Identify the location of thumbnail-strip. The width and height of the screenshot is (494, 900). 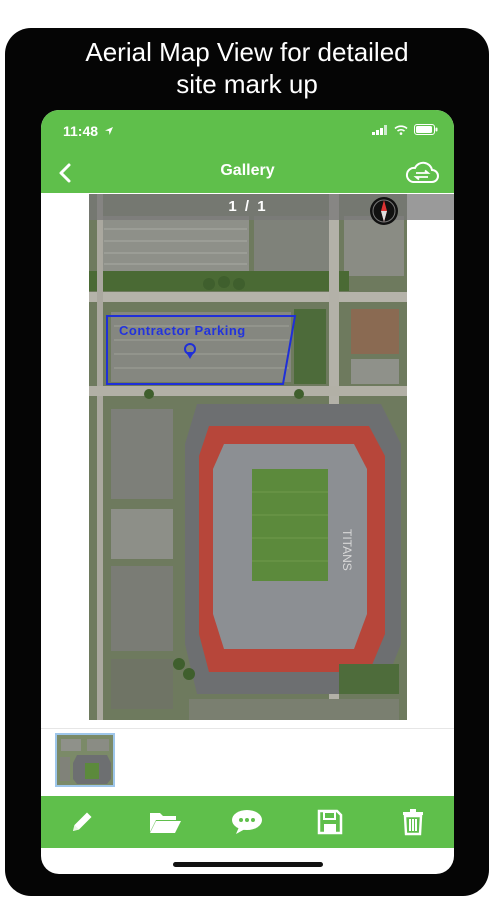
(247, 760).